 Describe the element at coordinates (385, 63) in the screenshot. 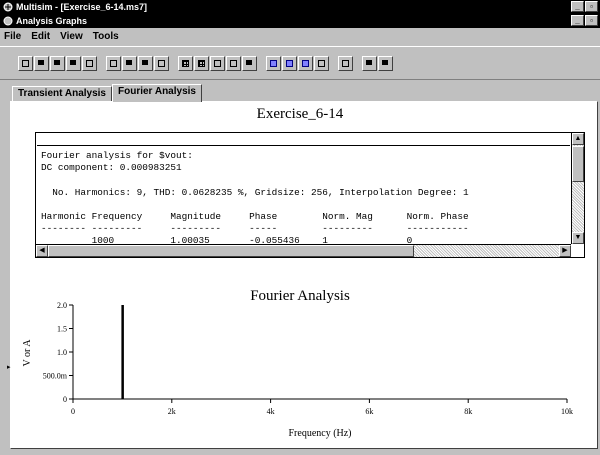

I see `restore-graph-icon` at that location.